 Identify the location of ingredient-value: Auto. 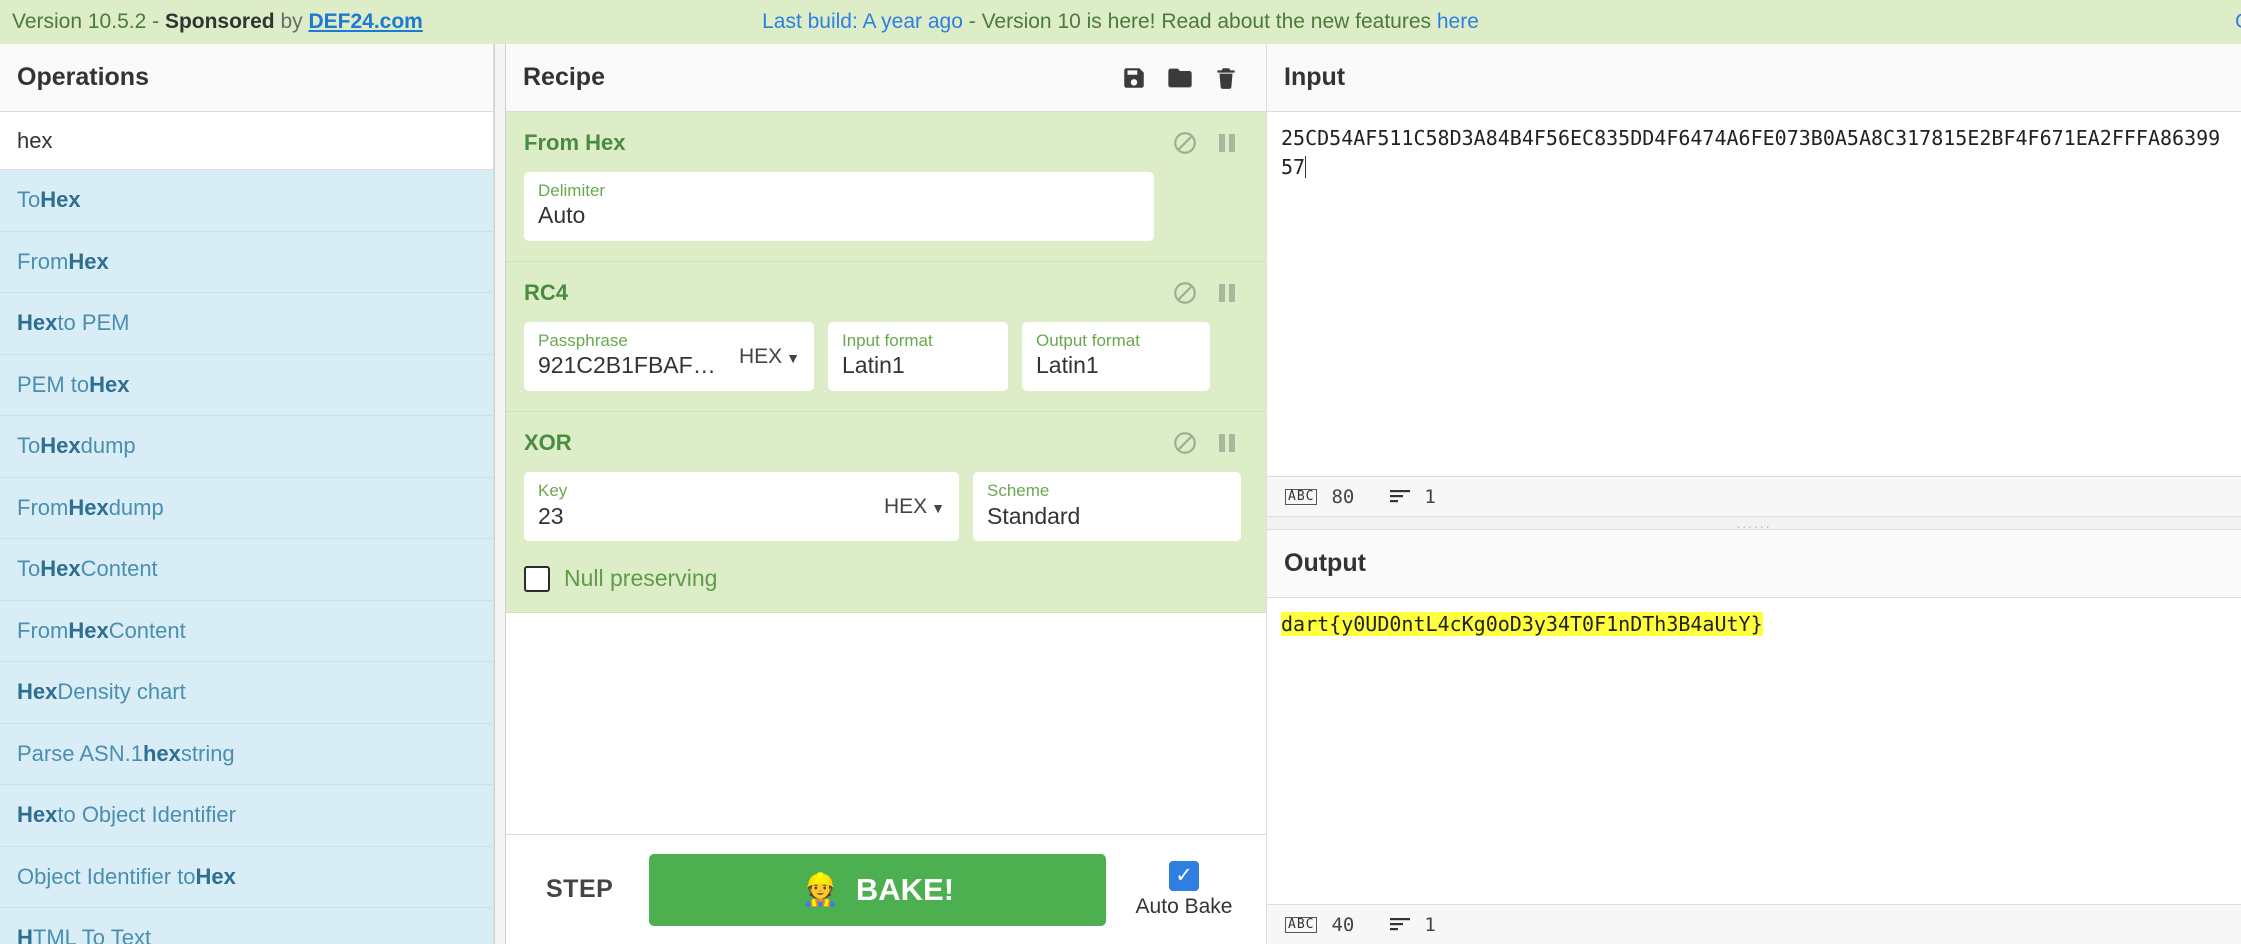
(839, 216).